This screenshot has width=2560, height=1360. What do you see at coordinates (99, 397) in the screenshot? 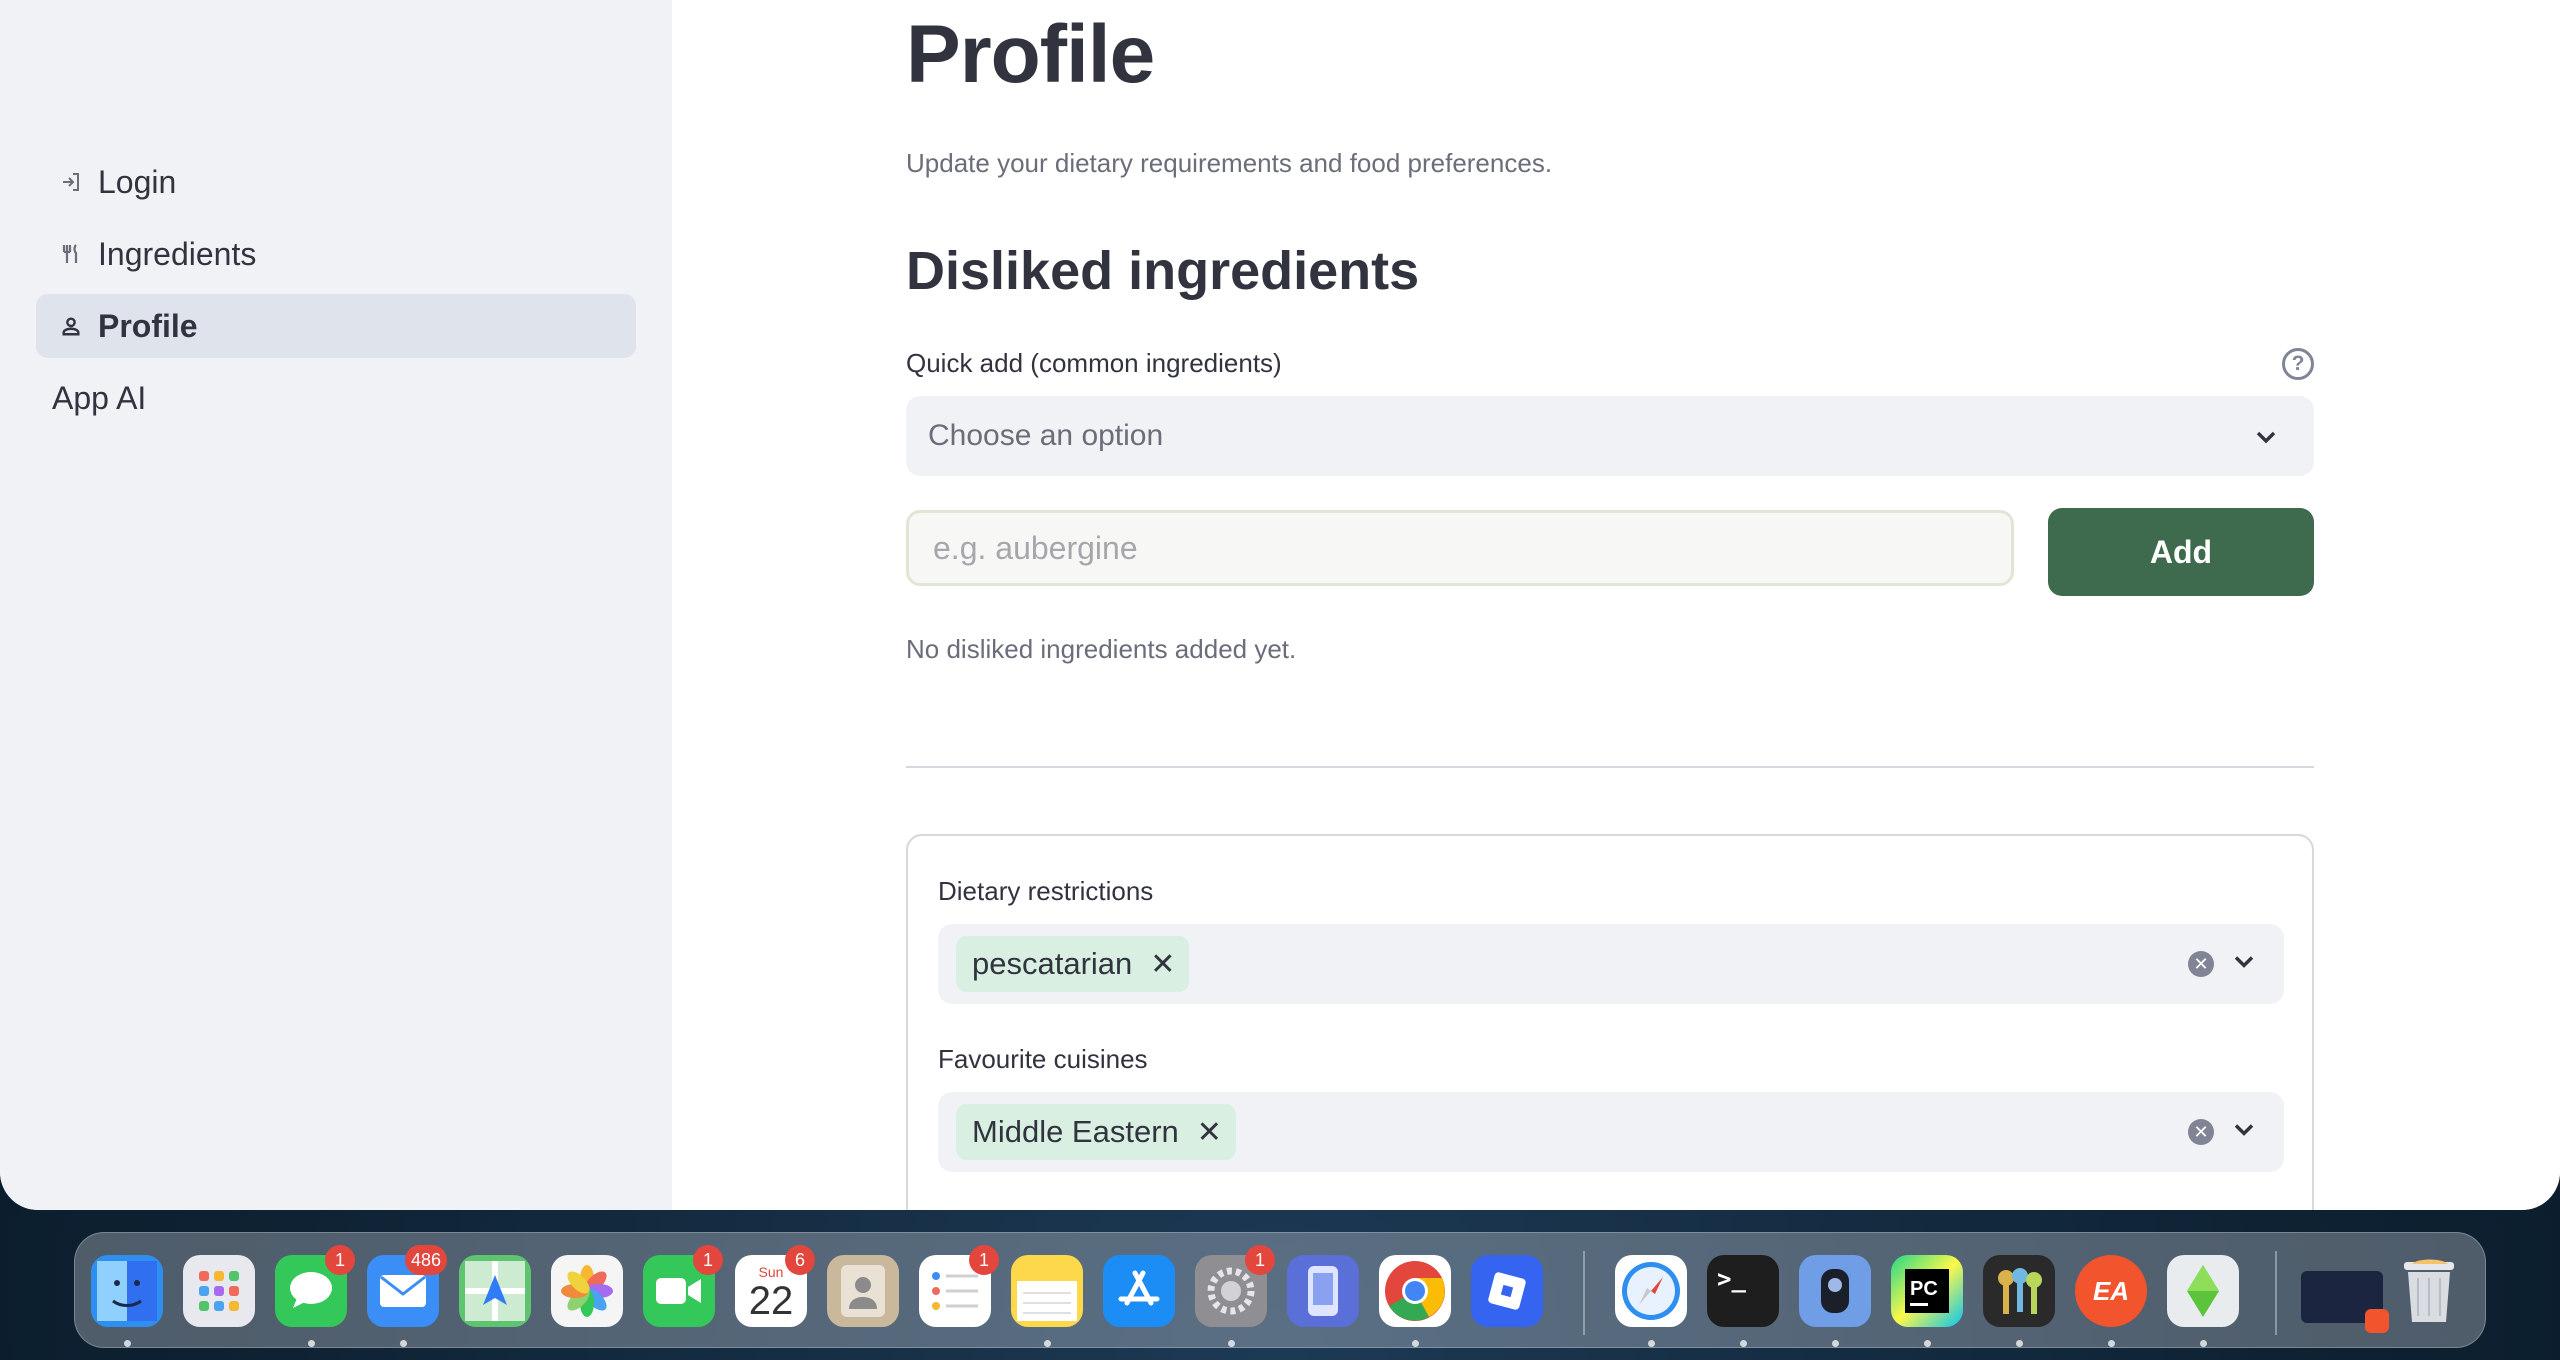
I see `sidebar-item-label: App AI` at bounding box center [99, 397].